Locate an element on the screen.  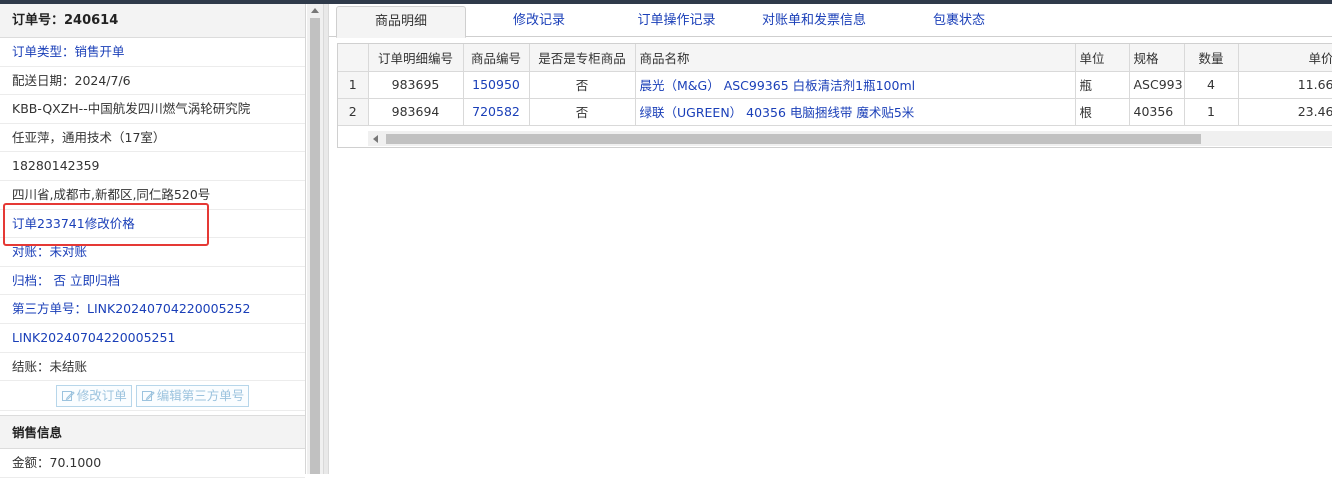
column-header: 是否是专柜商品 is located at coordinates (582, 58).